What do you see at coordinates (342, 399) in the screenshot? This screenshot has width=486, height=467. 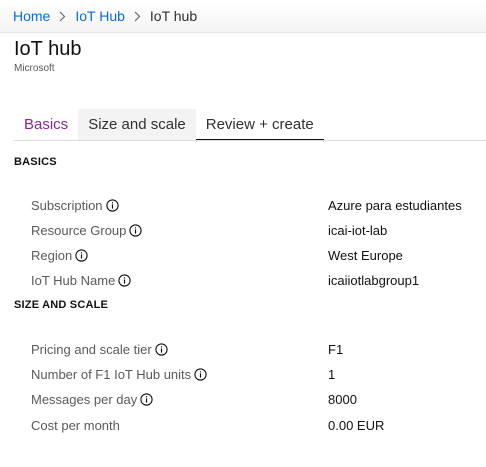 I see `row-value: 8000` at bounding box center [342, 399].